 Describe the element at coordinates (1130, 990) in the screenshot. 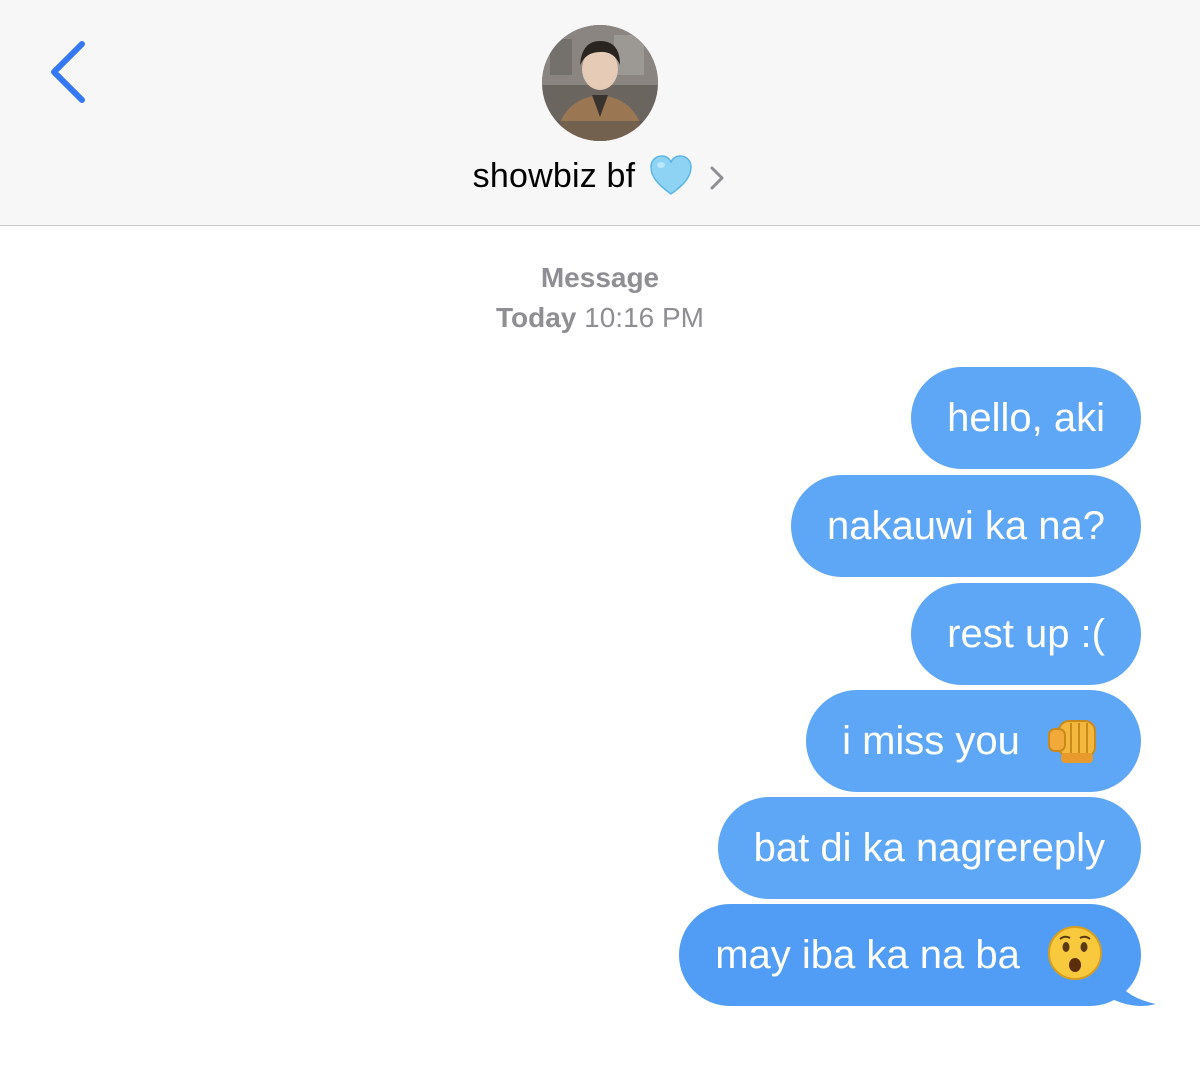

I see `bubble-tail` at that location.